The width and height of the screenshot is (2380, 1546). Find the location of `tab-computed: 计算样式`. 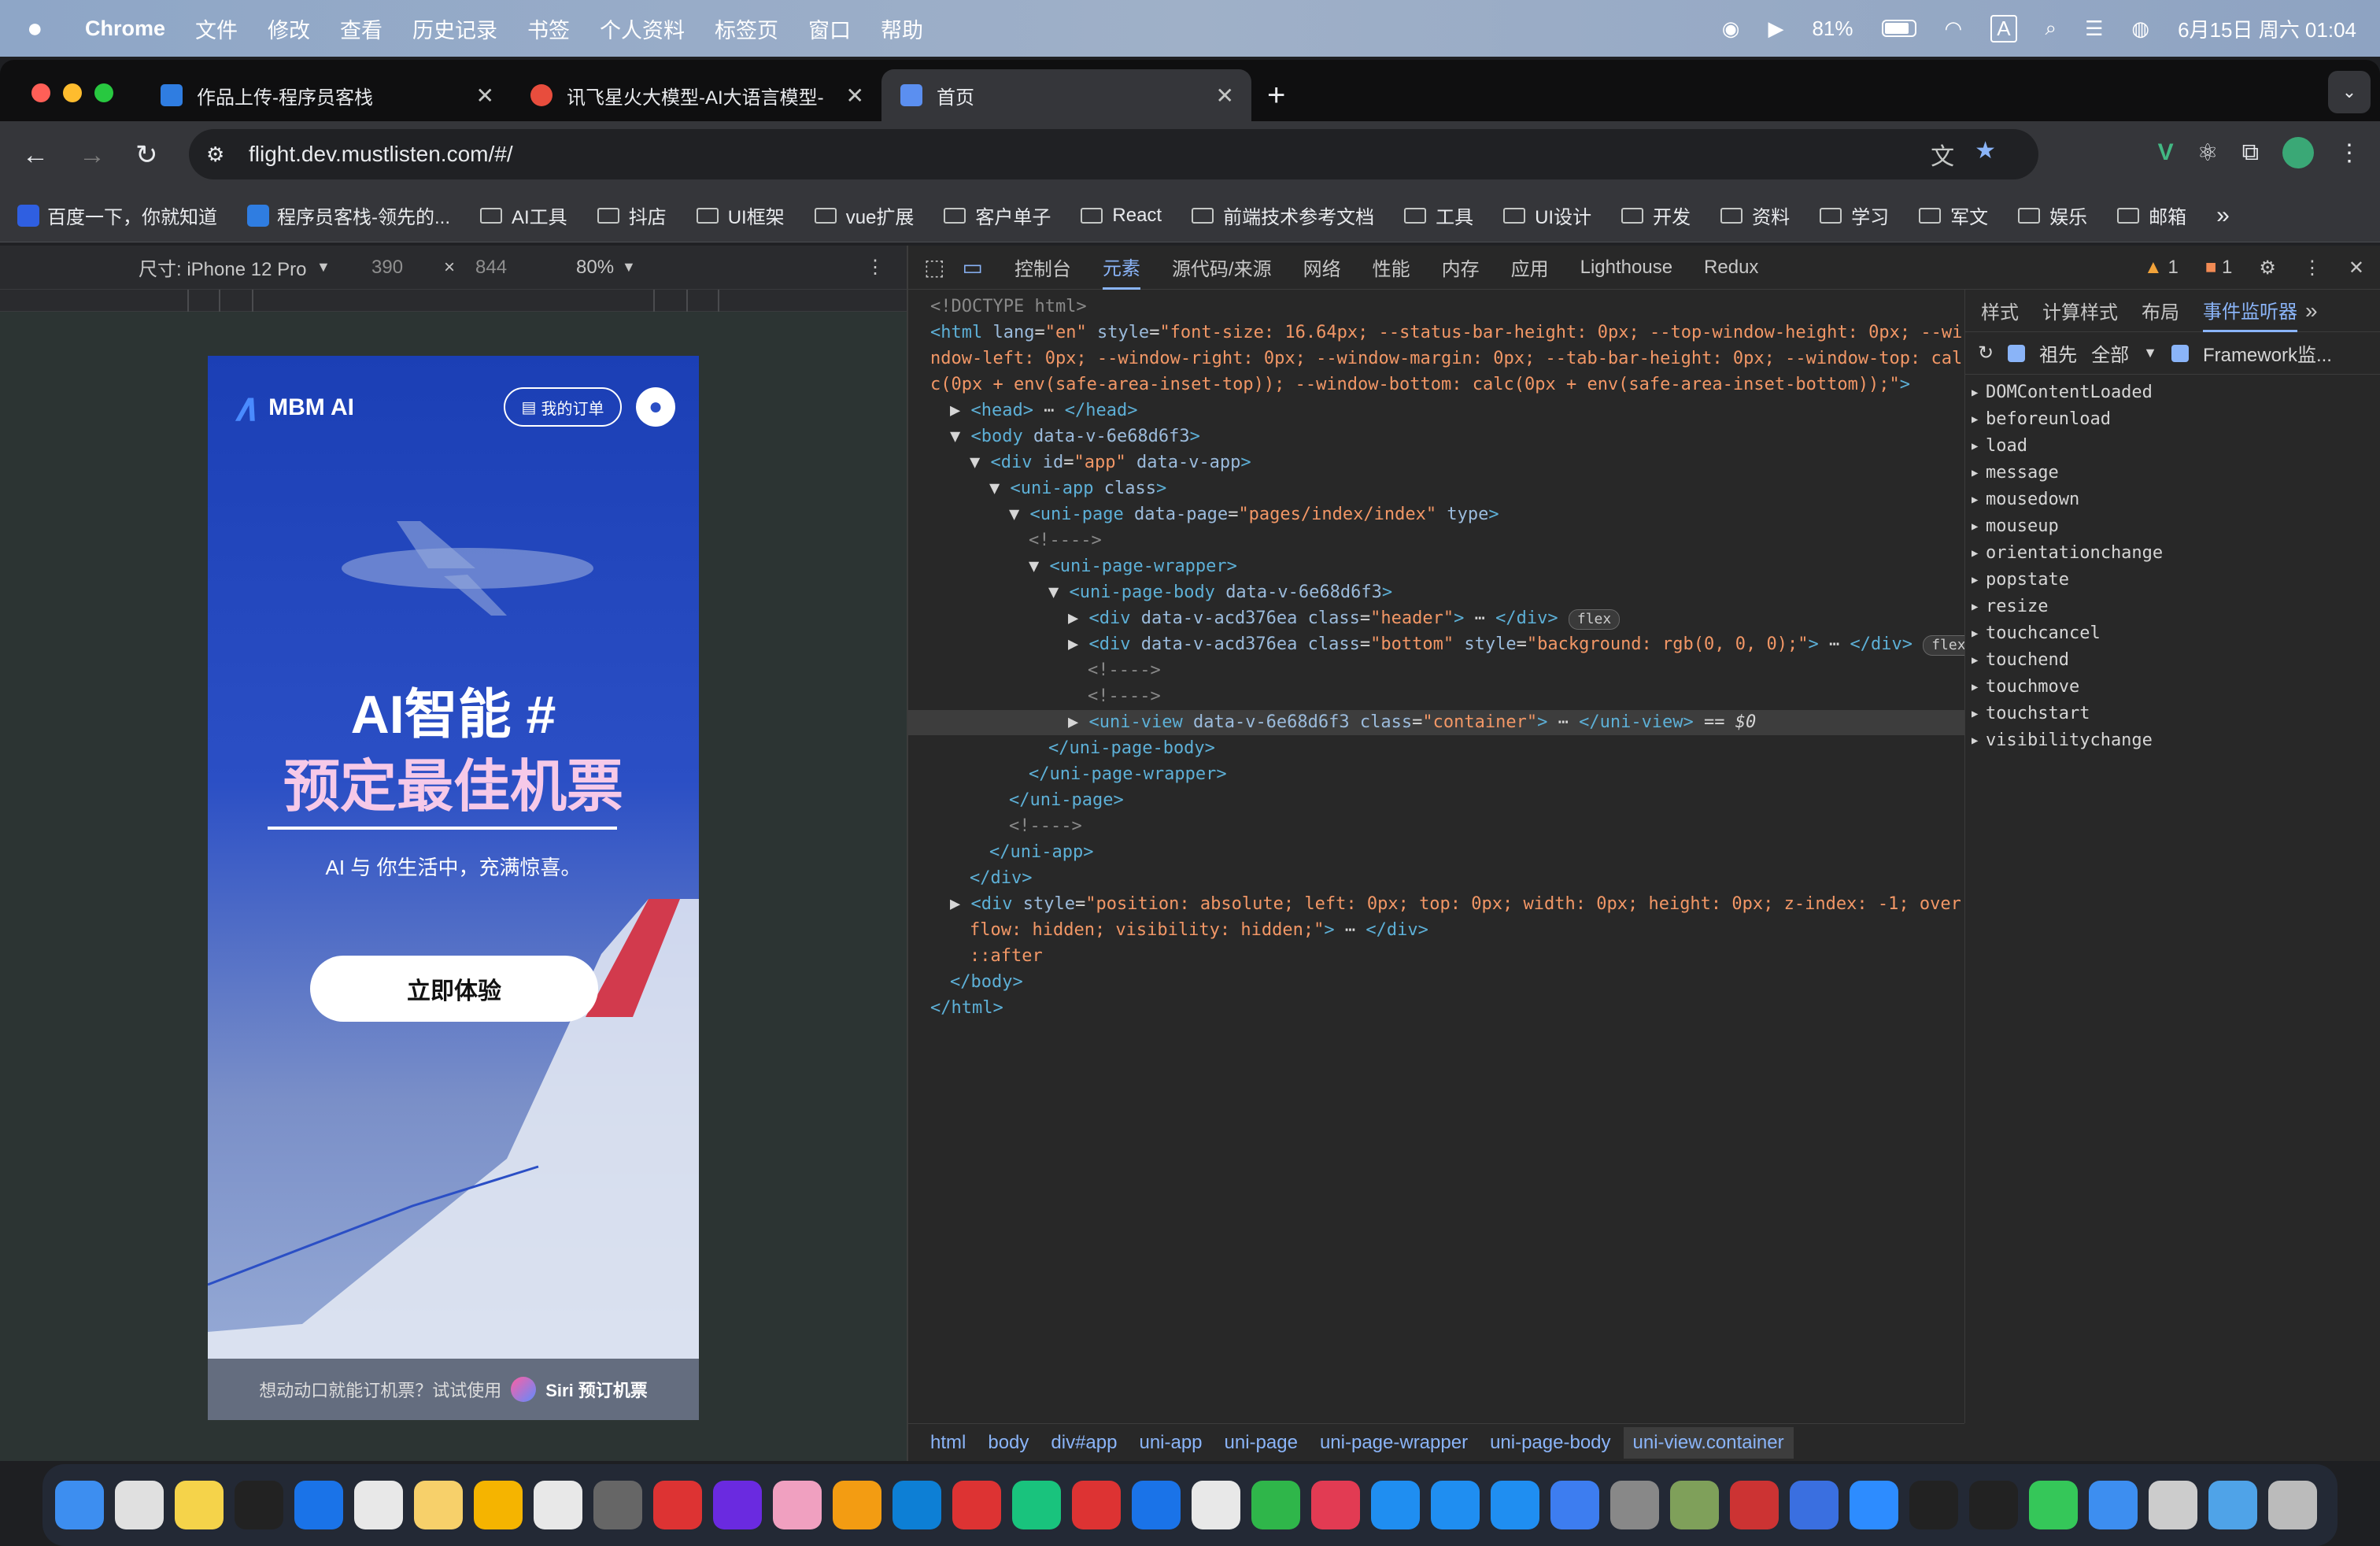

tab-computed: 计算样式 is located at coordinates (2080, 311).